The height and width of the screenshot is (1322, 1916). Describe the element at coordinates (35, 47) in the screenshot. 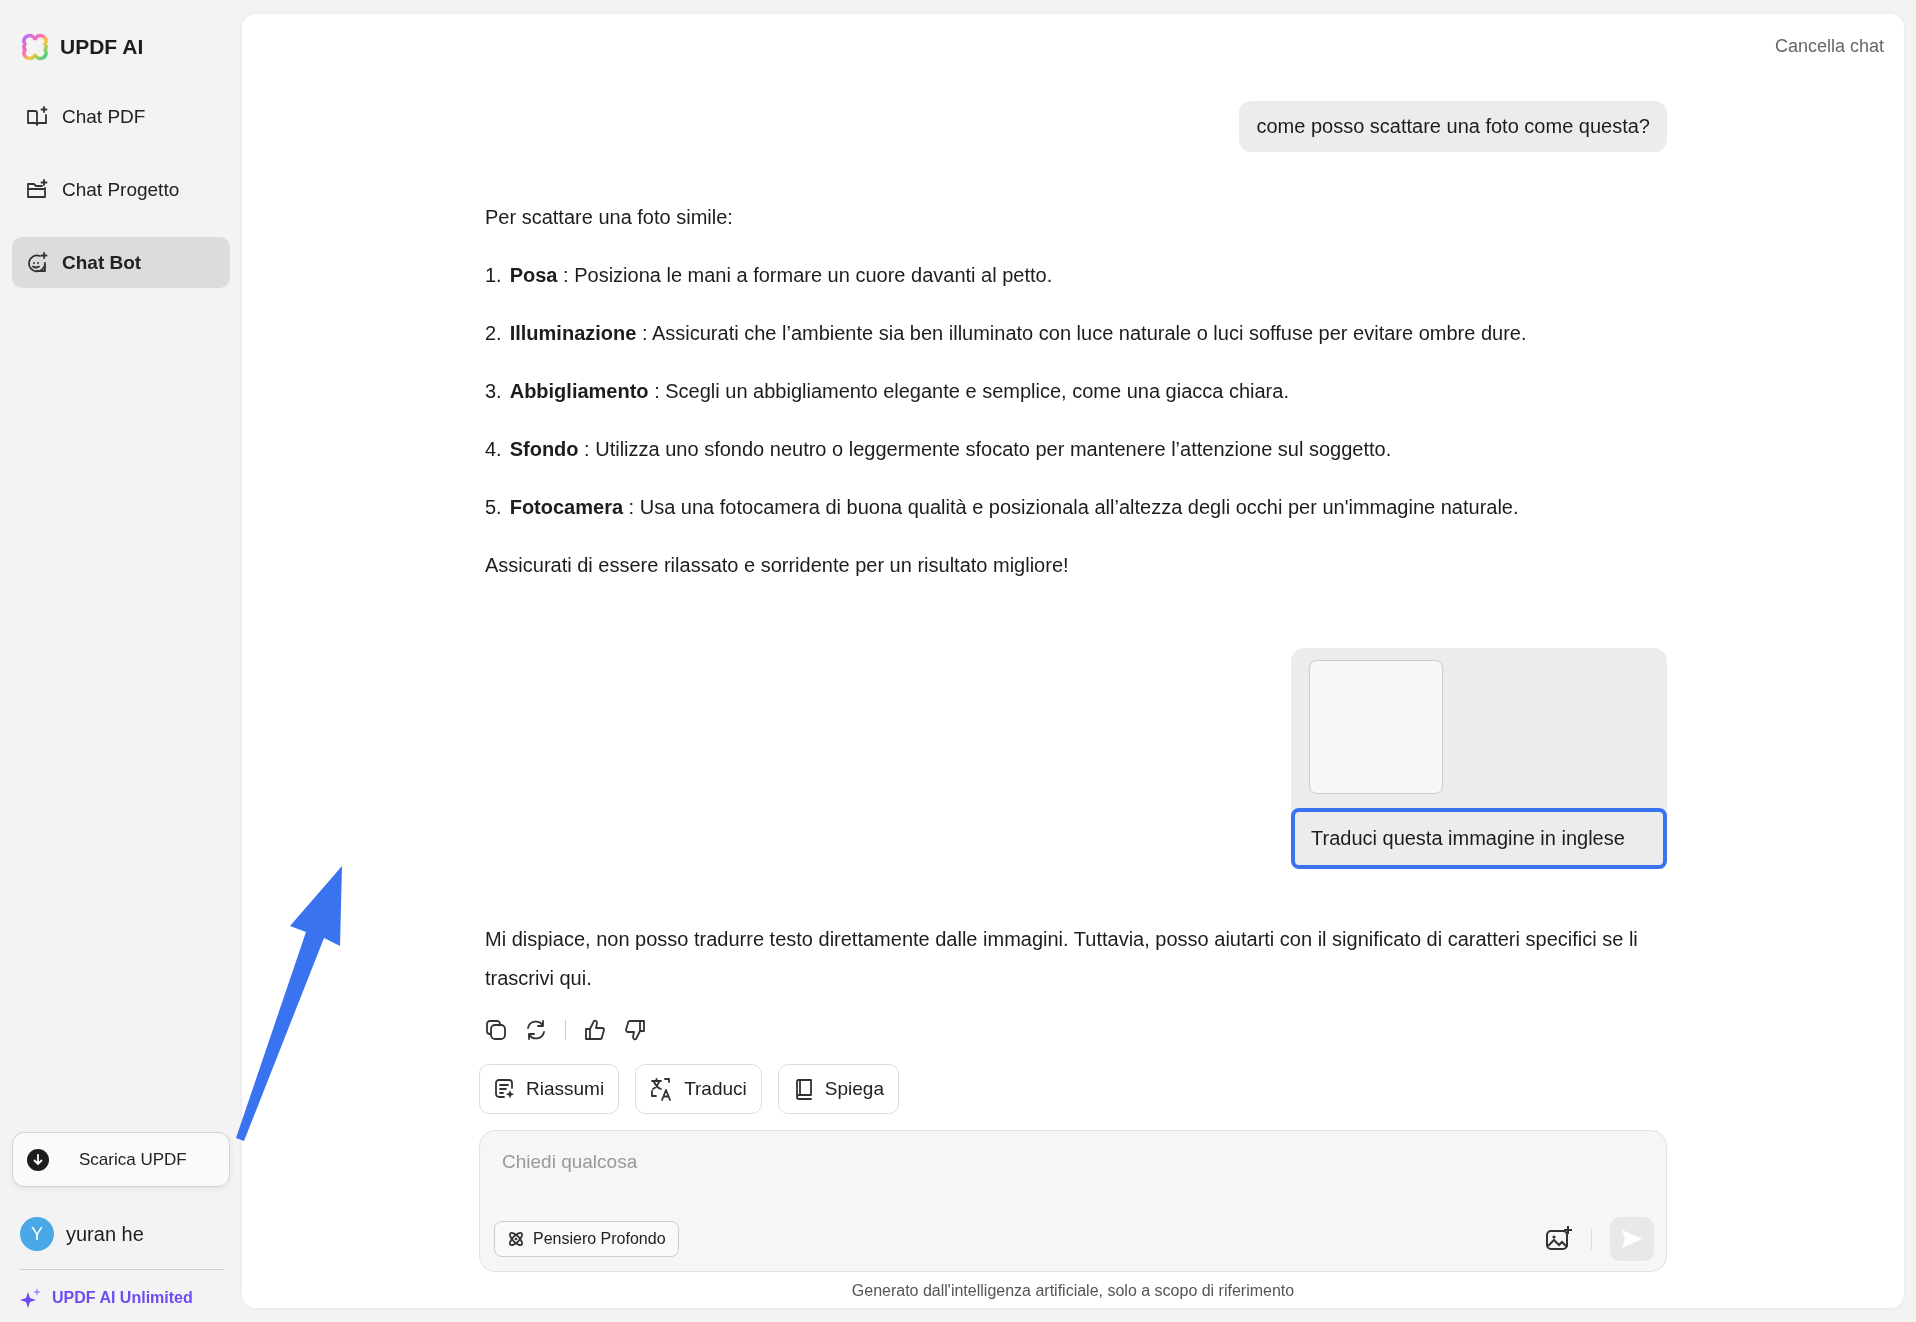

I see `logo-icon` at that location.